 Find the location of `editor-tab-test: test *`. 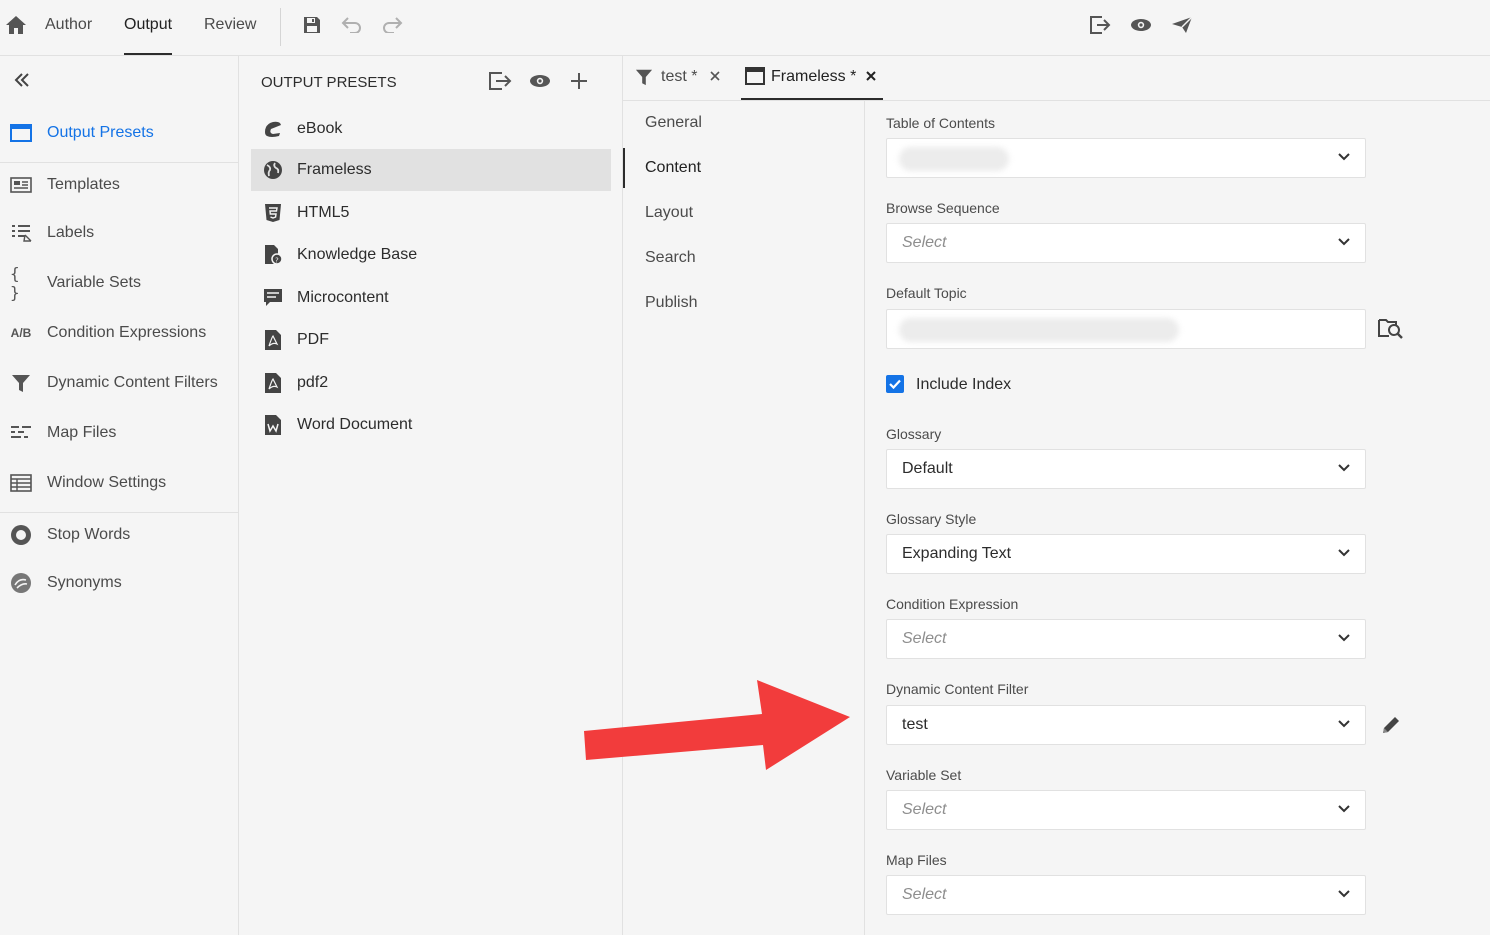

editor-tab-test: test * is located at coordinates (678, 78).